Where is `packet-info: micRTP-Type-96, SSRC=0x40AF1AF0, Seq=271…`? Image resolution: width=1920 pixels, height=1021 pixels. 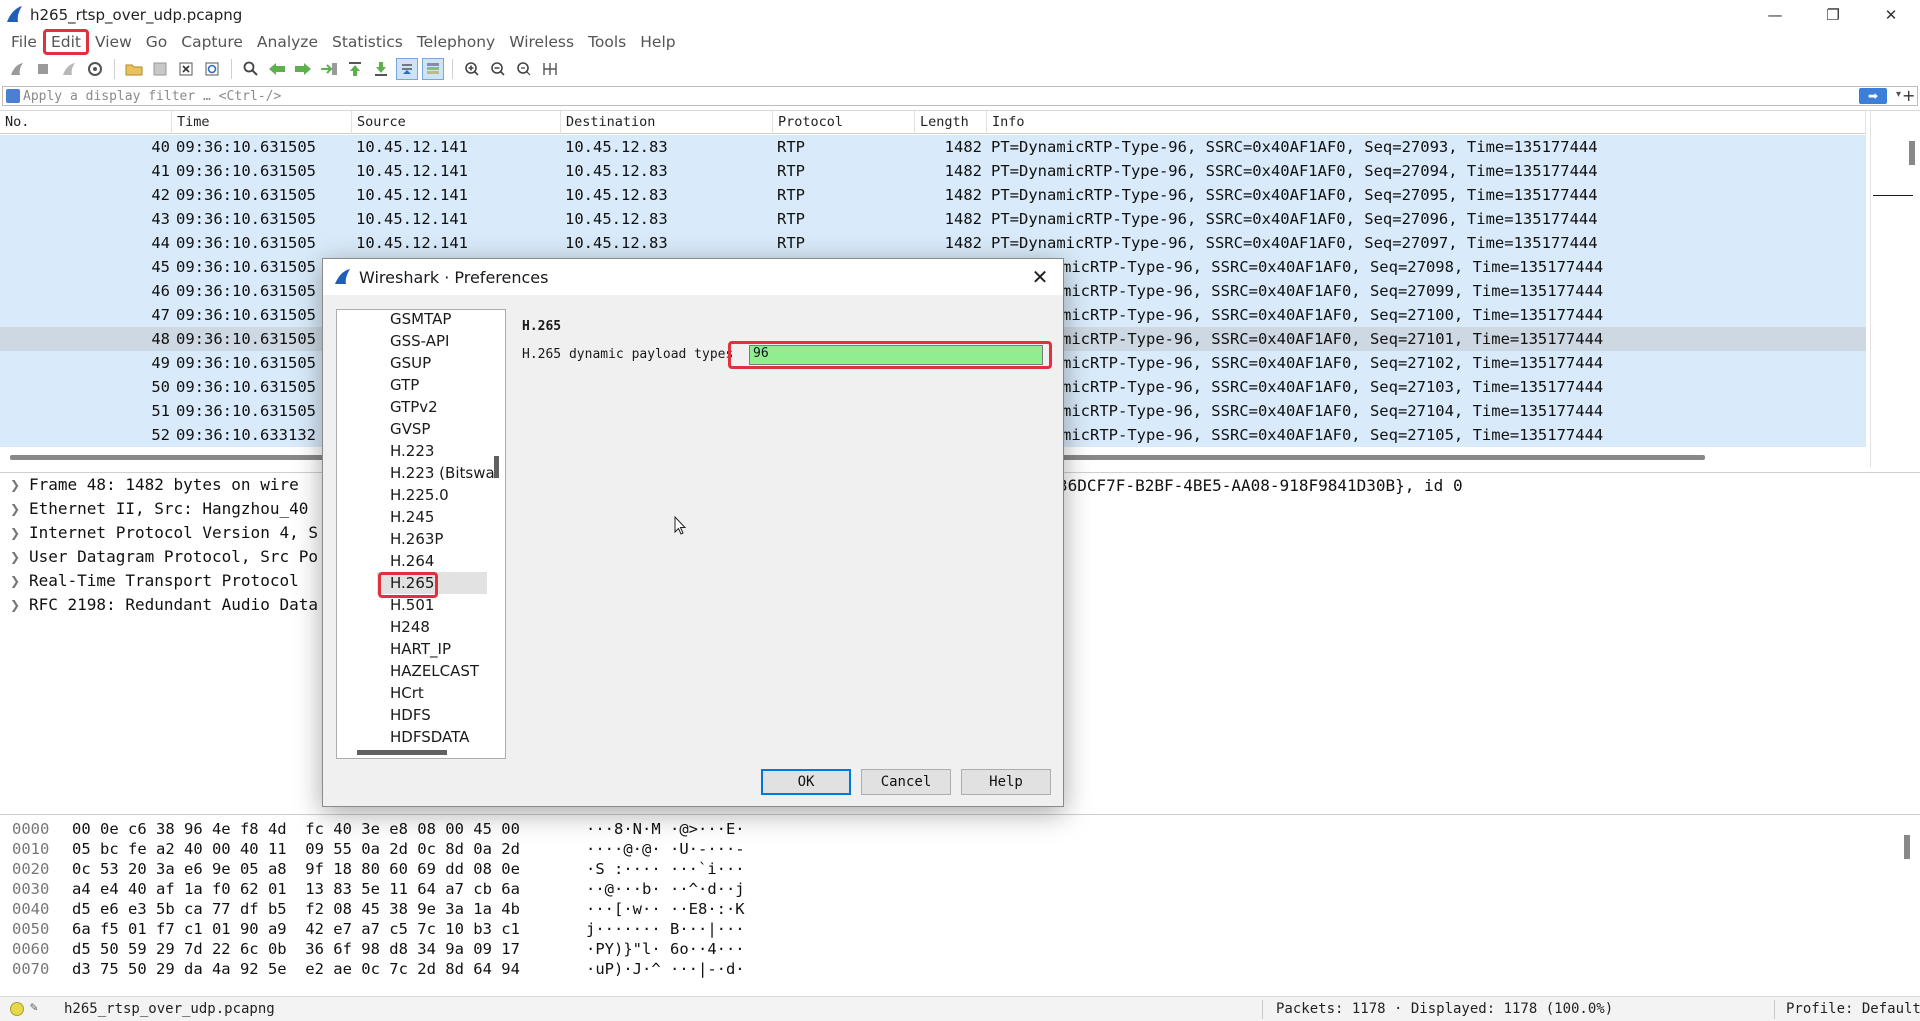 packet-info: micRTP-Type-96, SSRC=0x40AF1AF0, Seq=271… is located at coordinates (1333, 435).